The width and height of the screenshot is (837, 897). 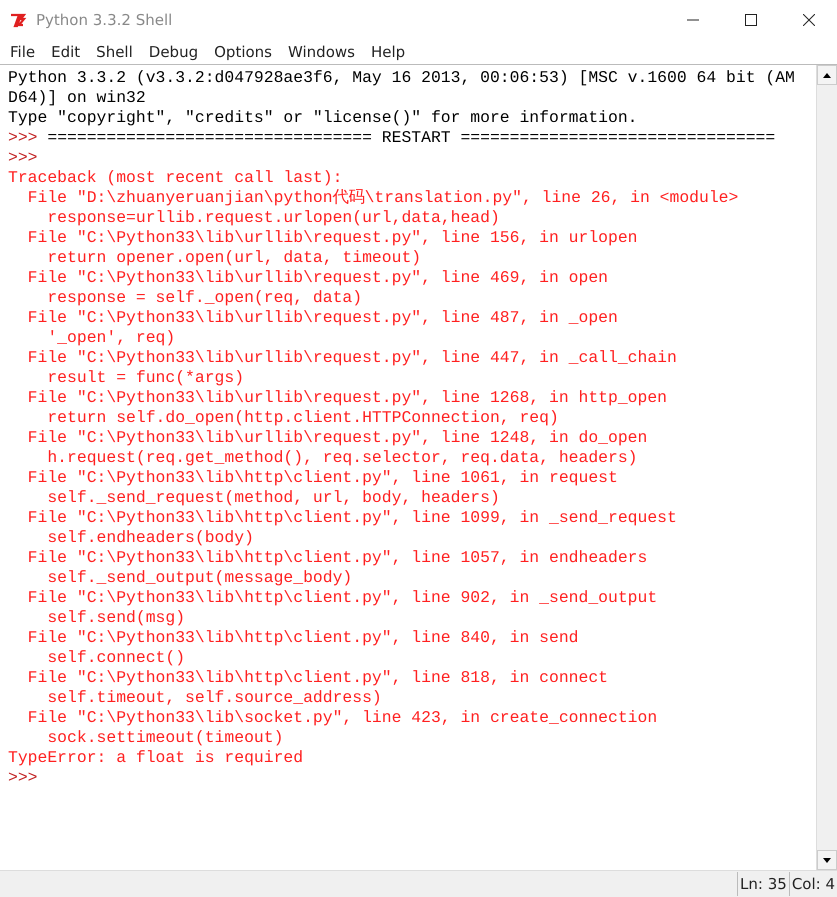 What do you see at coordinates (156, 757) in the screenshot?
I see `traceback-line: TypeError: a float is required` at bounding box center [156, 757].